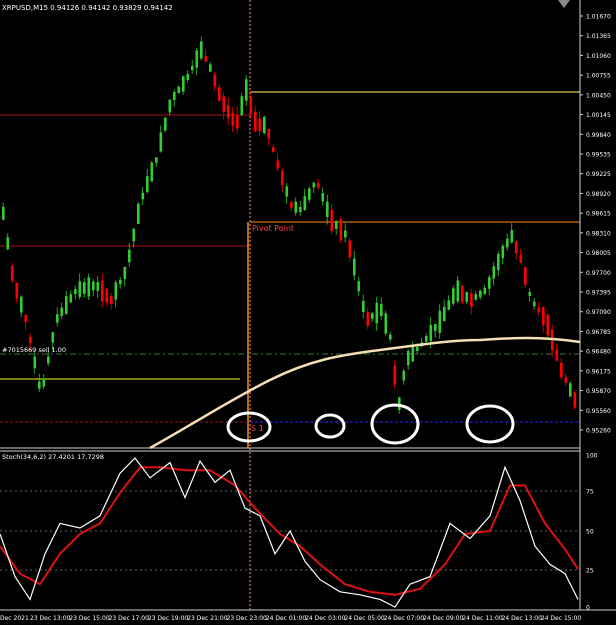 Image resolution: width=616 pixels, height=625 pixels. I want to click on time-tick-label: 23 Dec 21:00, so click(207, 618).